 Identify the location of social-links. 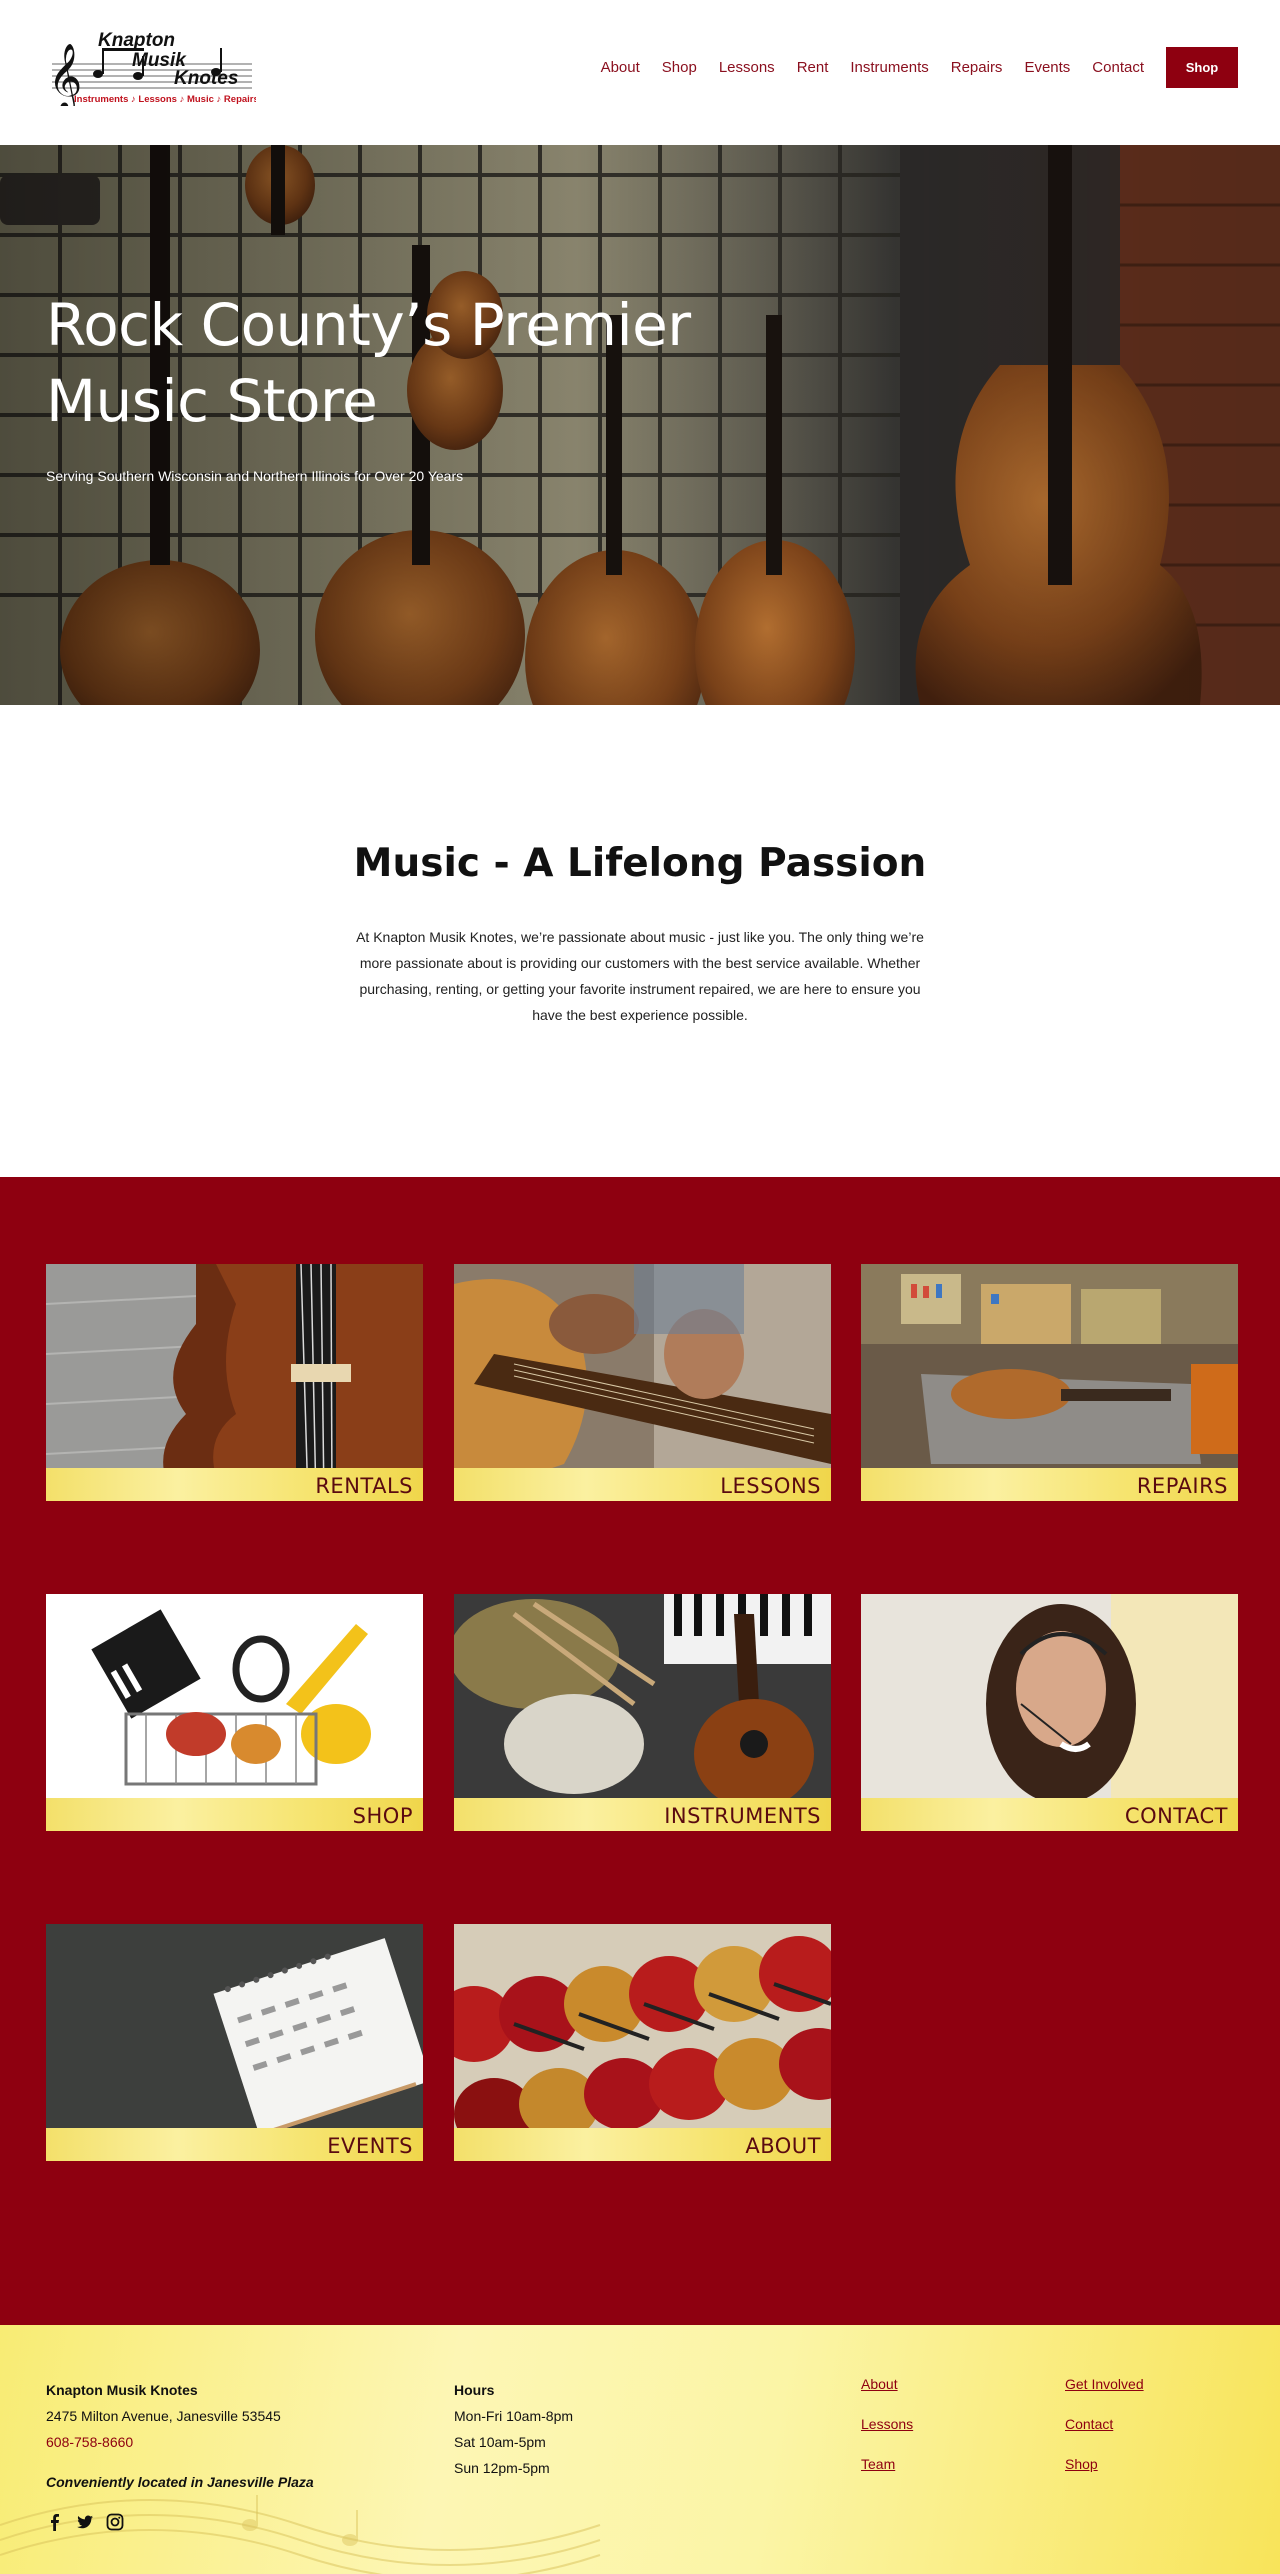
(85, 2522).